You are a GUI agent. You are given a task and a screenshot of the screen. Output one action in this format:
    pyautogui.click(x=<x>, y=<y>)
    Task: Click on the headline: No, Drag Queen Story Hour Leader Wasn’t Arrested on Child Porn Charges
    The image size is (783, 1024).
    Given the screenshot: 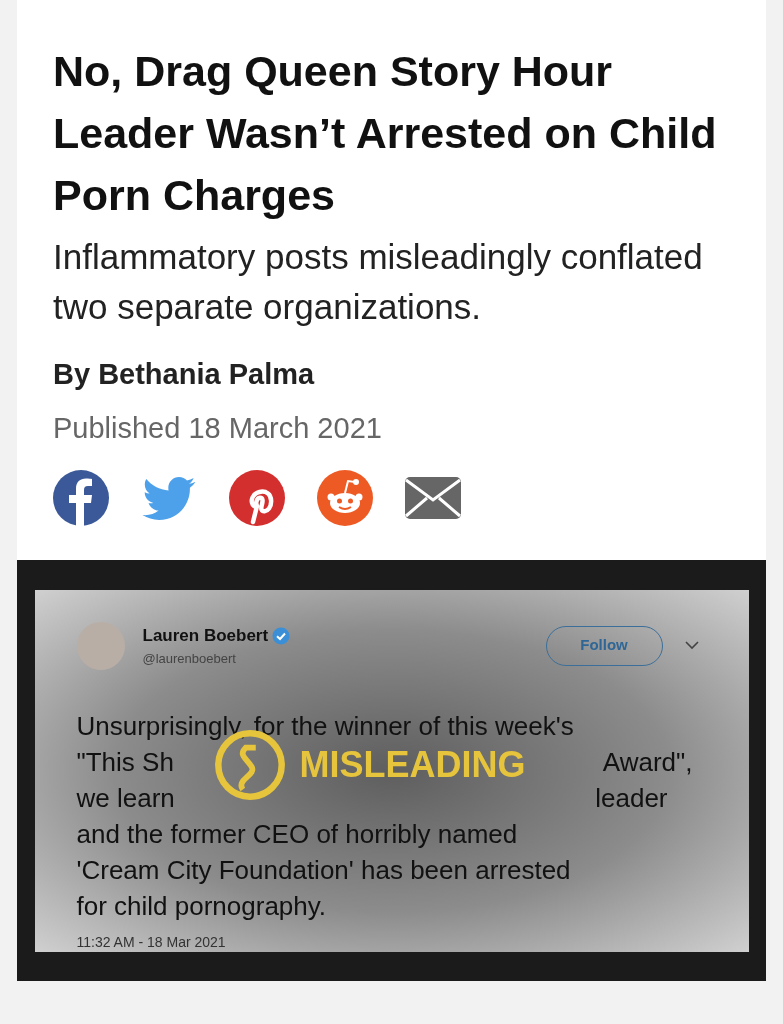 What is the action you would take?
    pyautogui.click(x=385, y=133)
    